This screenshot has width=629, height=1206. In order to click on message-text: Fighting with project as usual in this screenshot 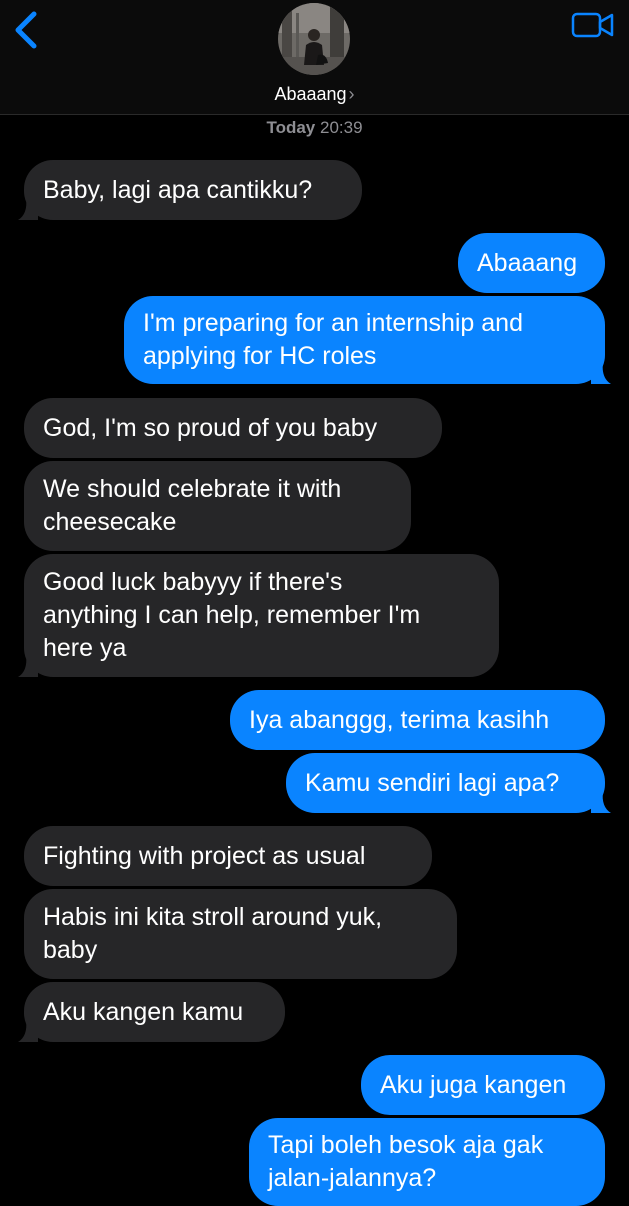, I will do `click(204, 855)`.